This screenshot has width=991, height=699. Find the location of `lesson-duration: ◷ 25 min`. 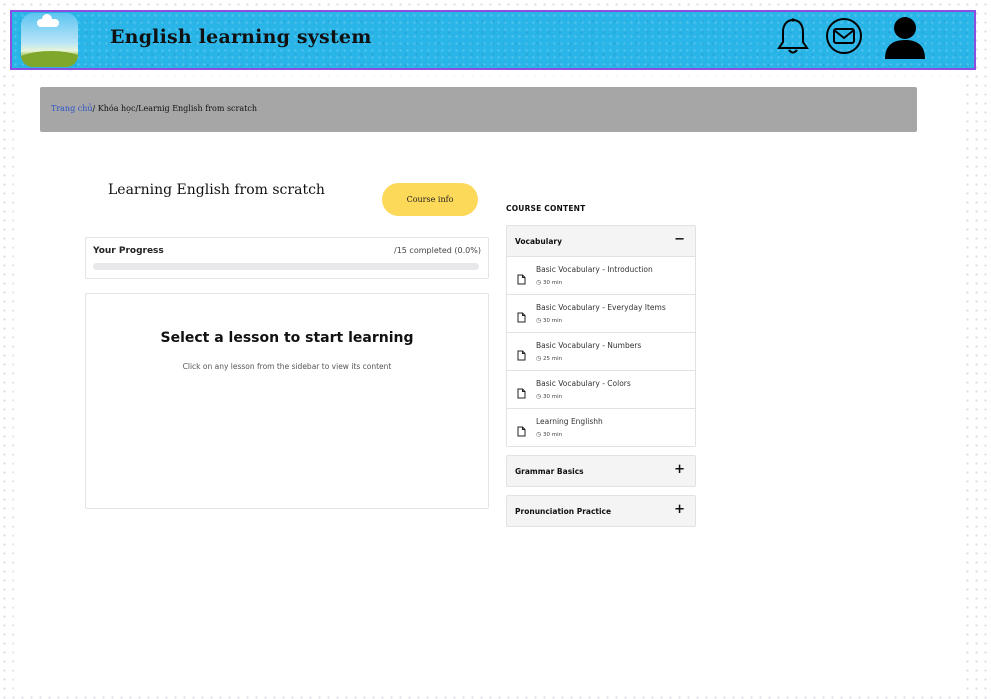

lesson-duration: ◷ 25 min is located at coordinates (549, 358).